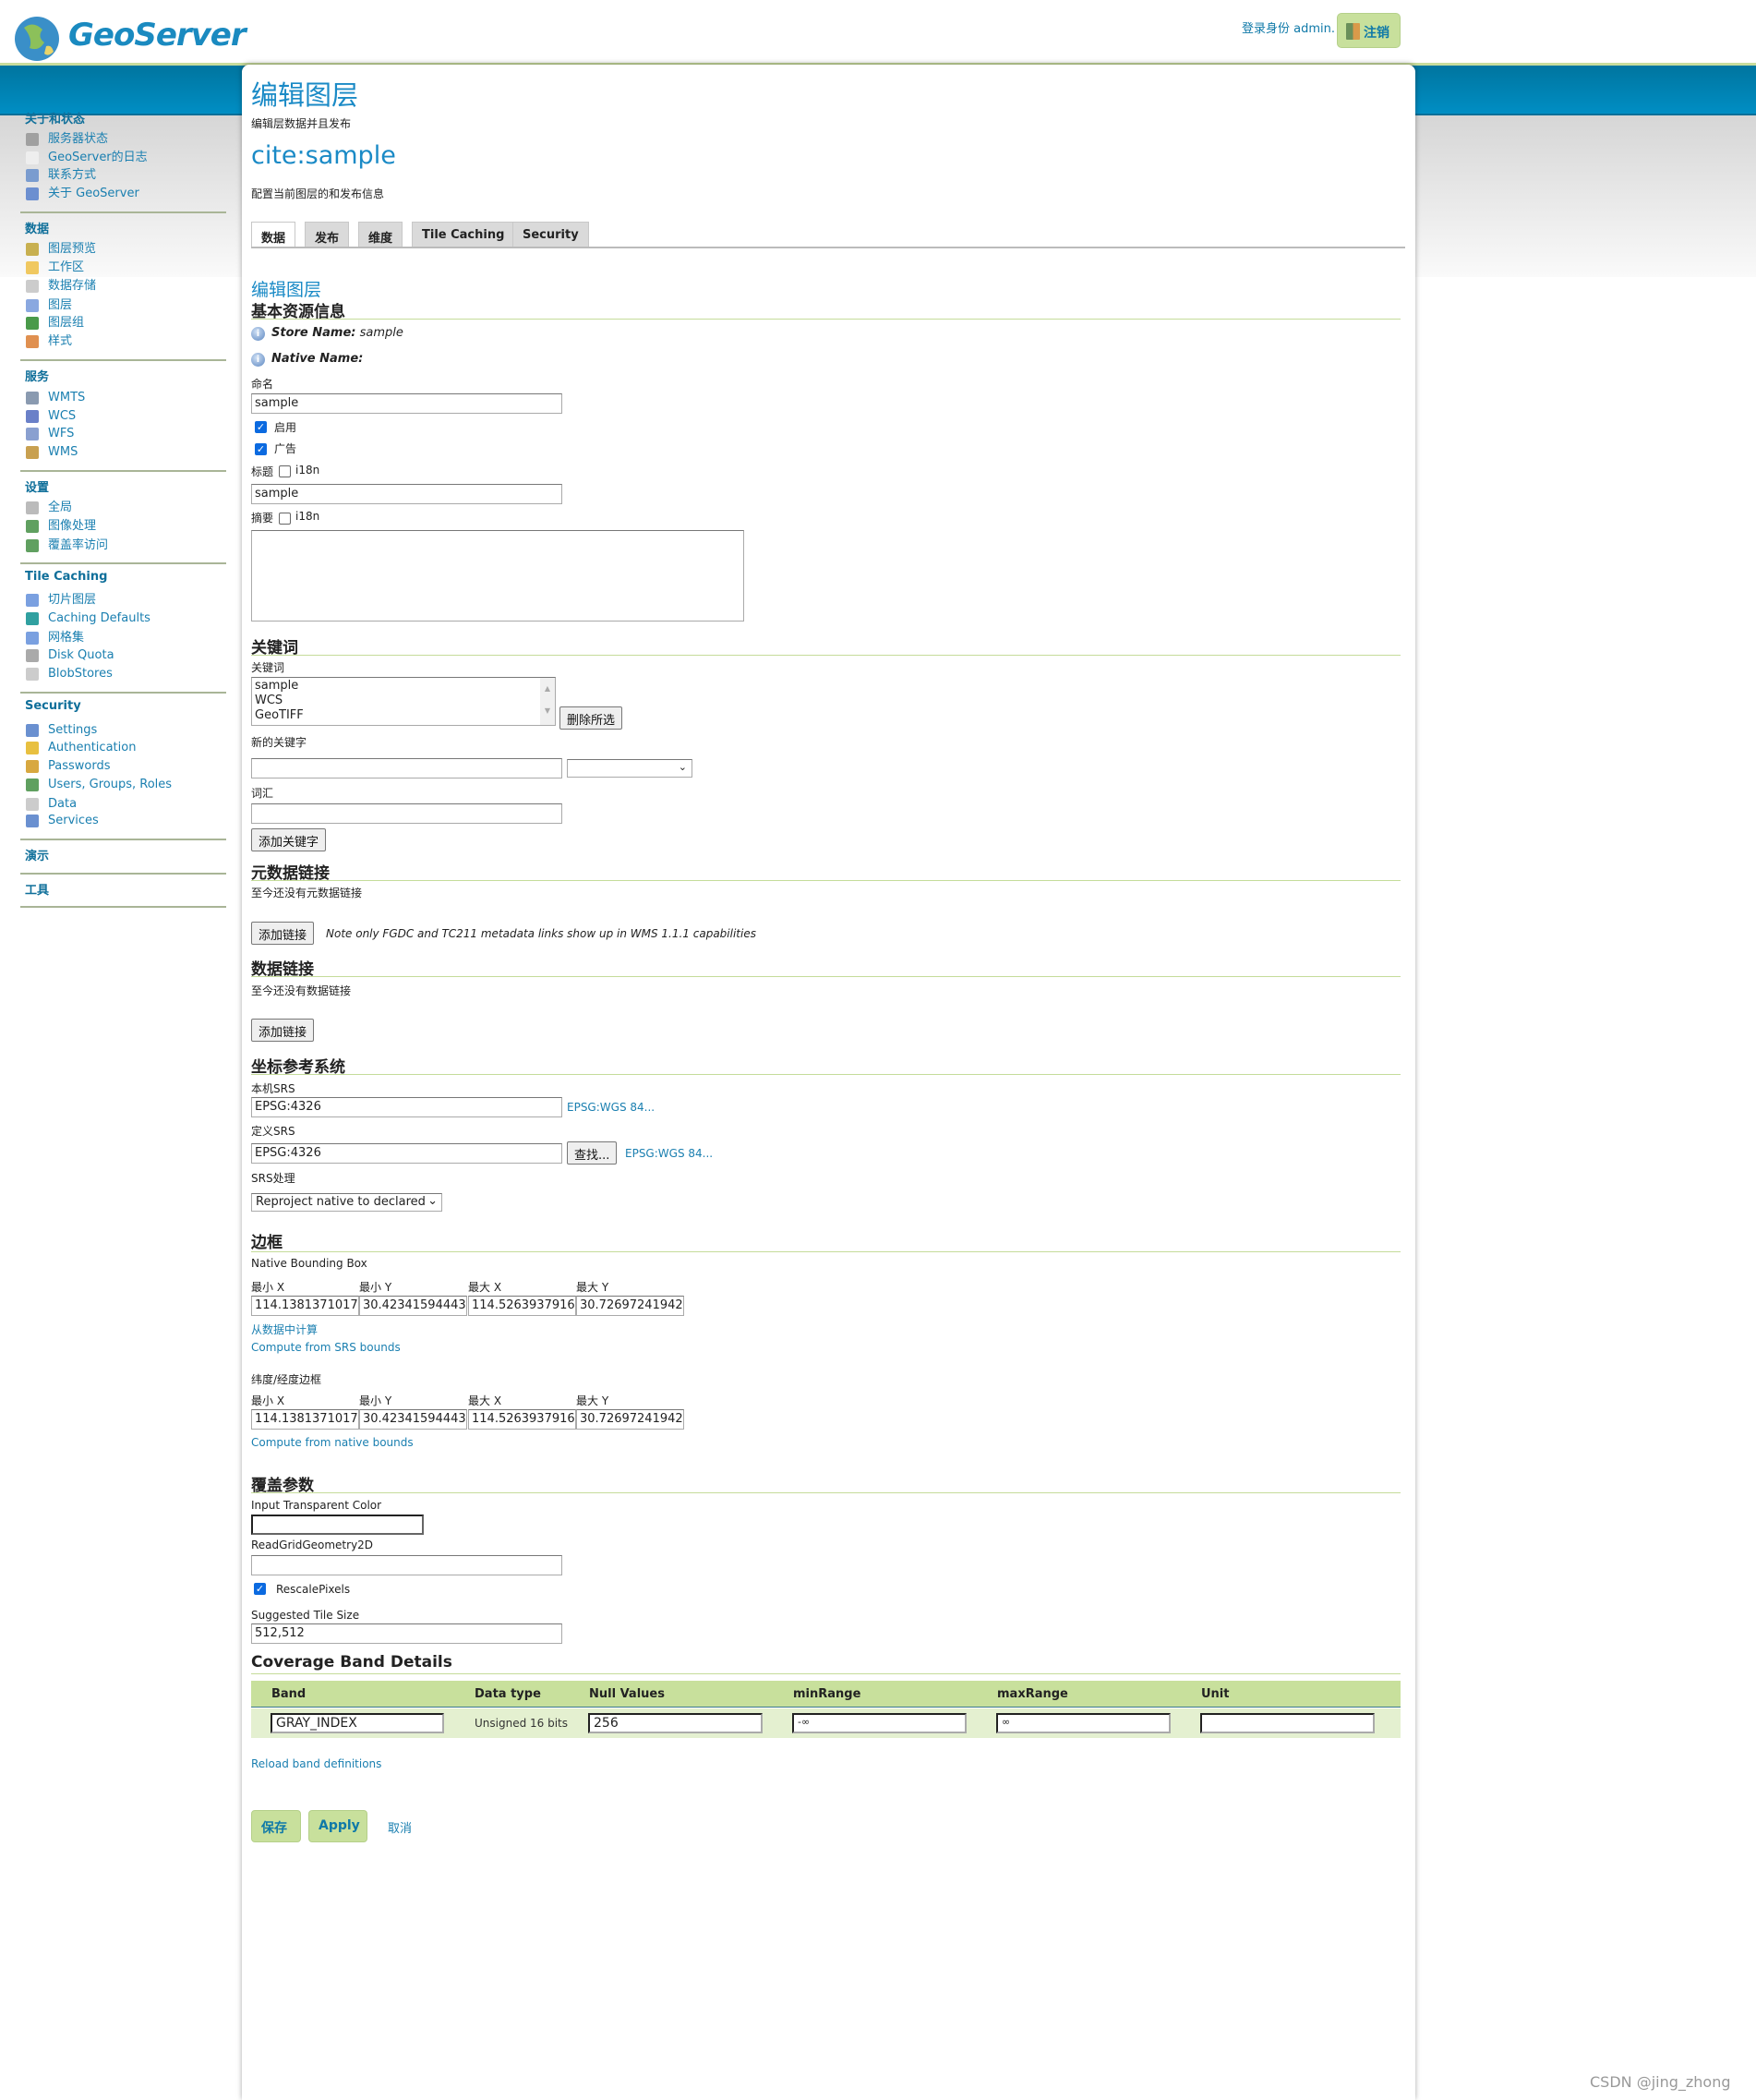  I want to click on sidebar-item: 服务器状态, so click(78, 140).